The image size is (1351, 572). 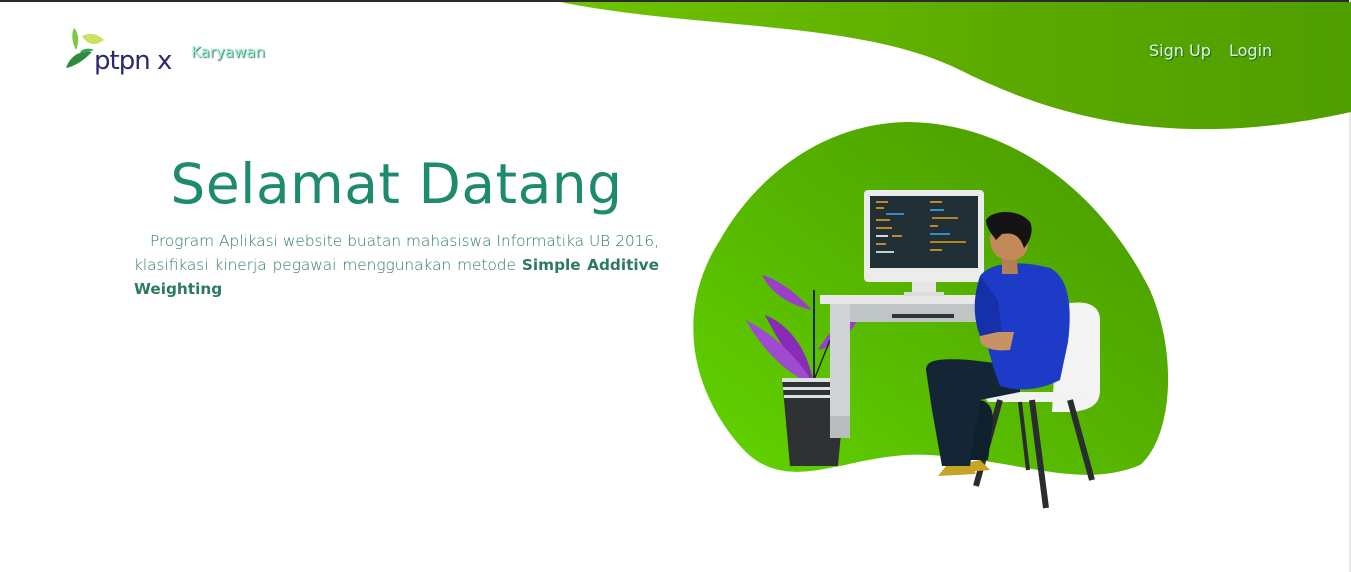 I want to click on logo-text: ptpn x, so click(x=133, y=61).